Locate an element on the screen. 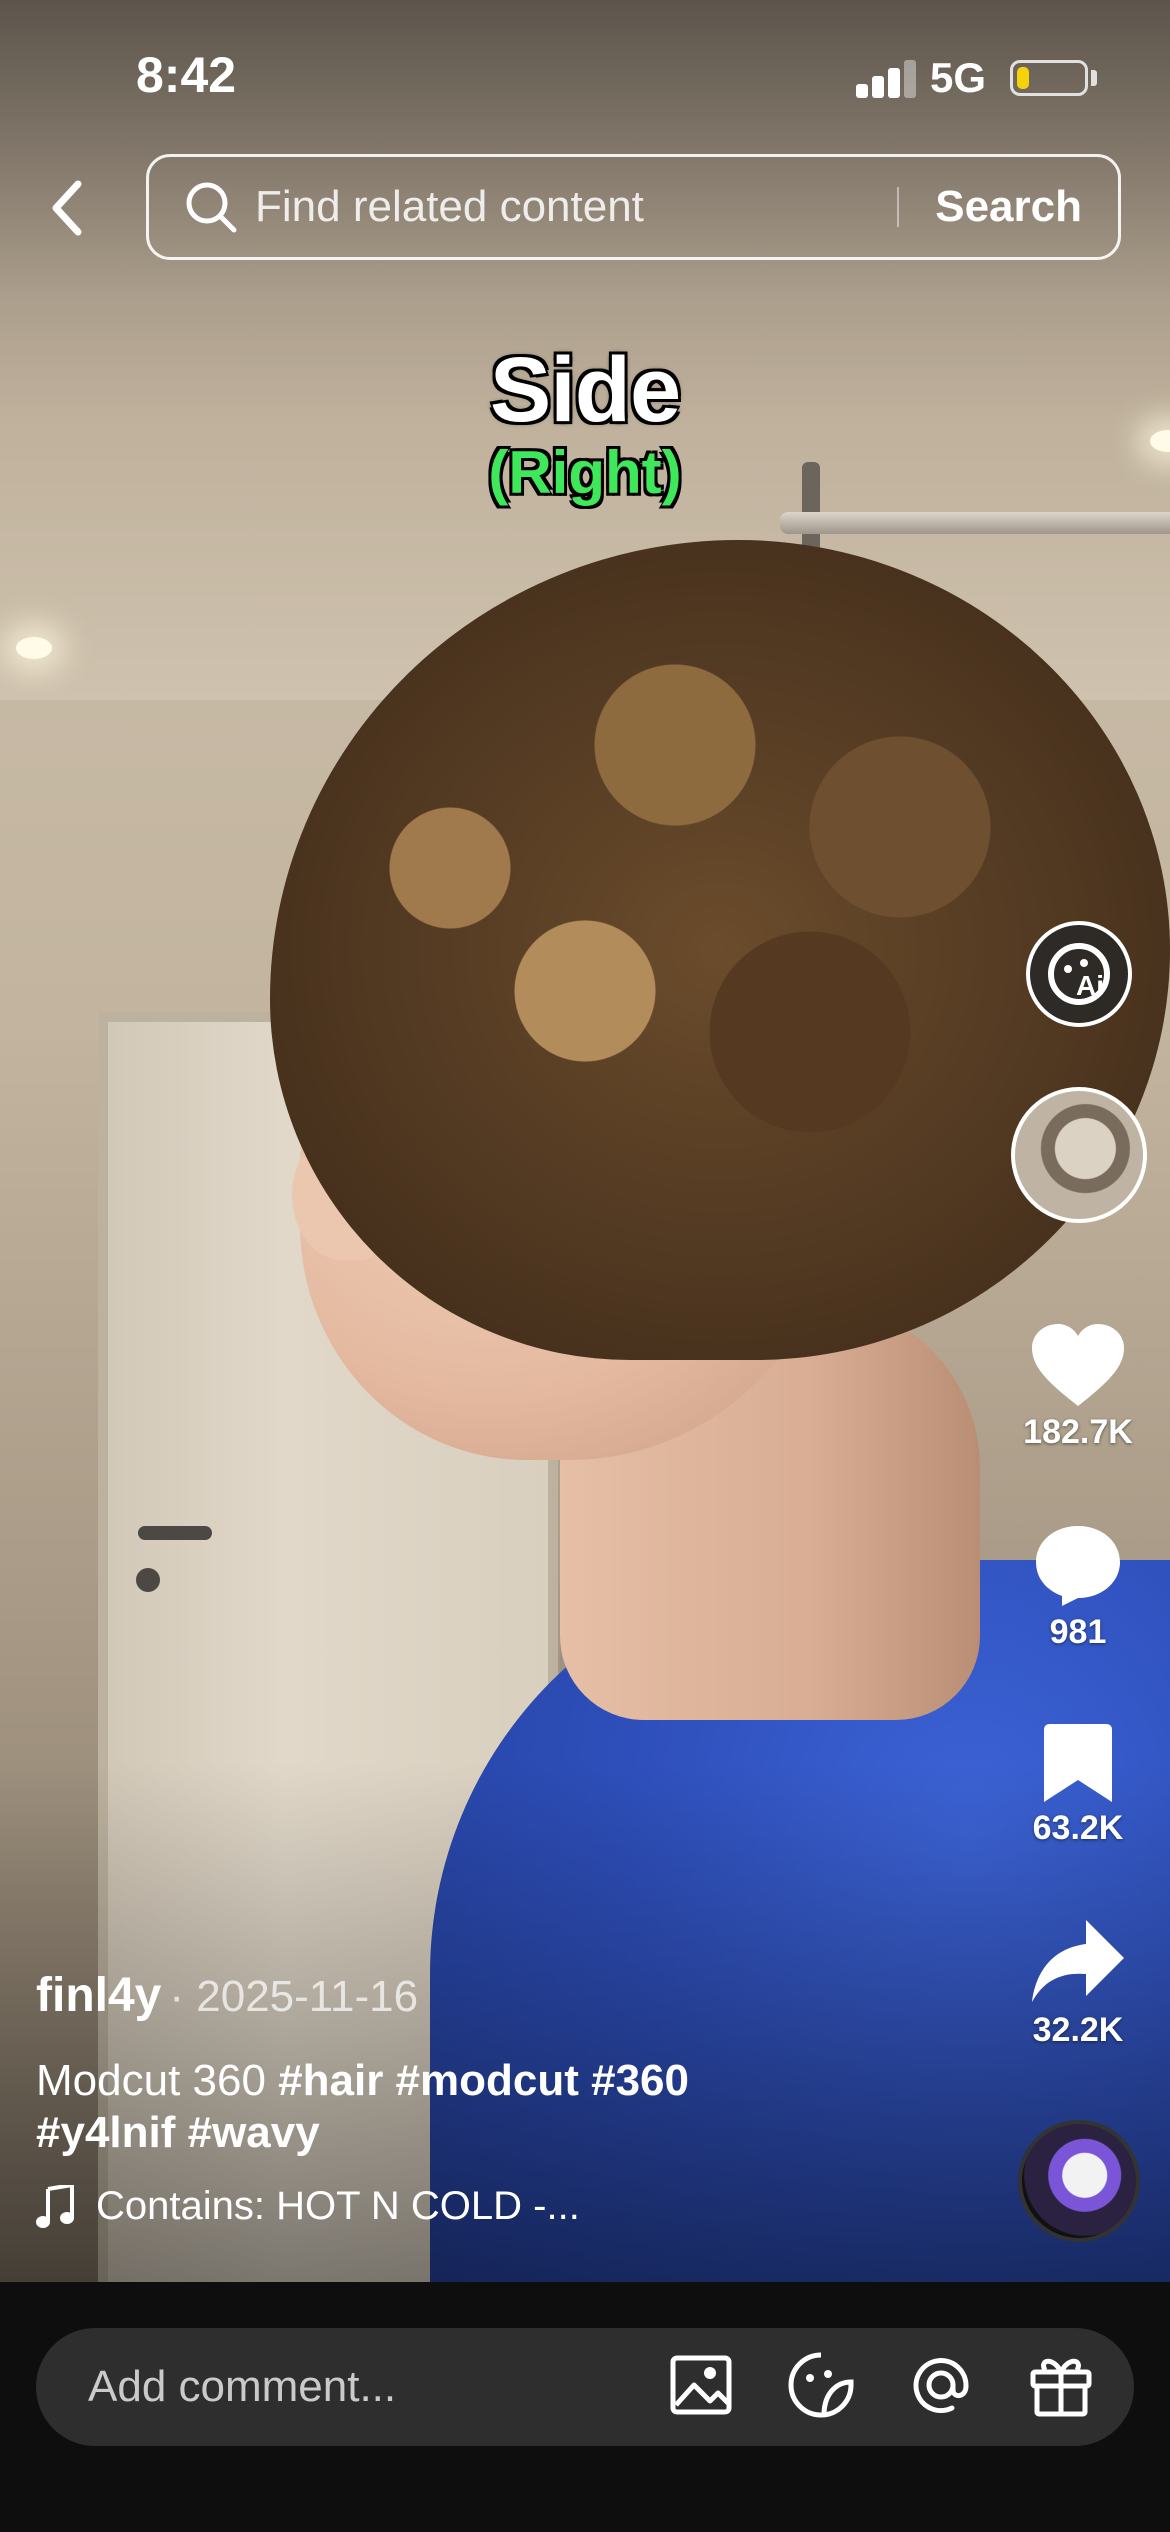 Image resolution: width=1170 pixels, height=2532 pixels. mention-icon is located at coordinates (941, 2386).